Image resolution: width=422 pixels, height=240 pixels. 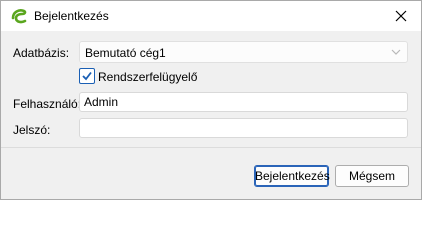 What do you see at coordinates (147, 77) in the screenshot?
I see `admin-checkbox-label: Rendszerfelügyelő` at bounding box center [147, 77].